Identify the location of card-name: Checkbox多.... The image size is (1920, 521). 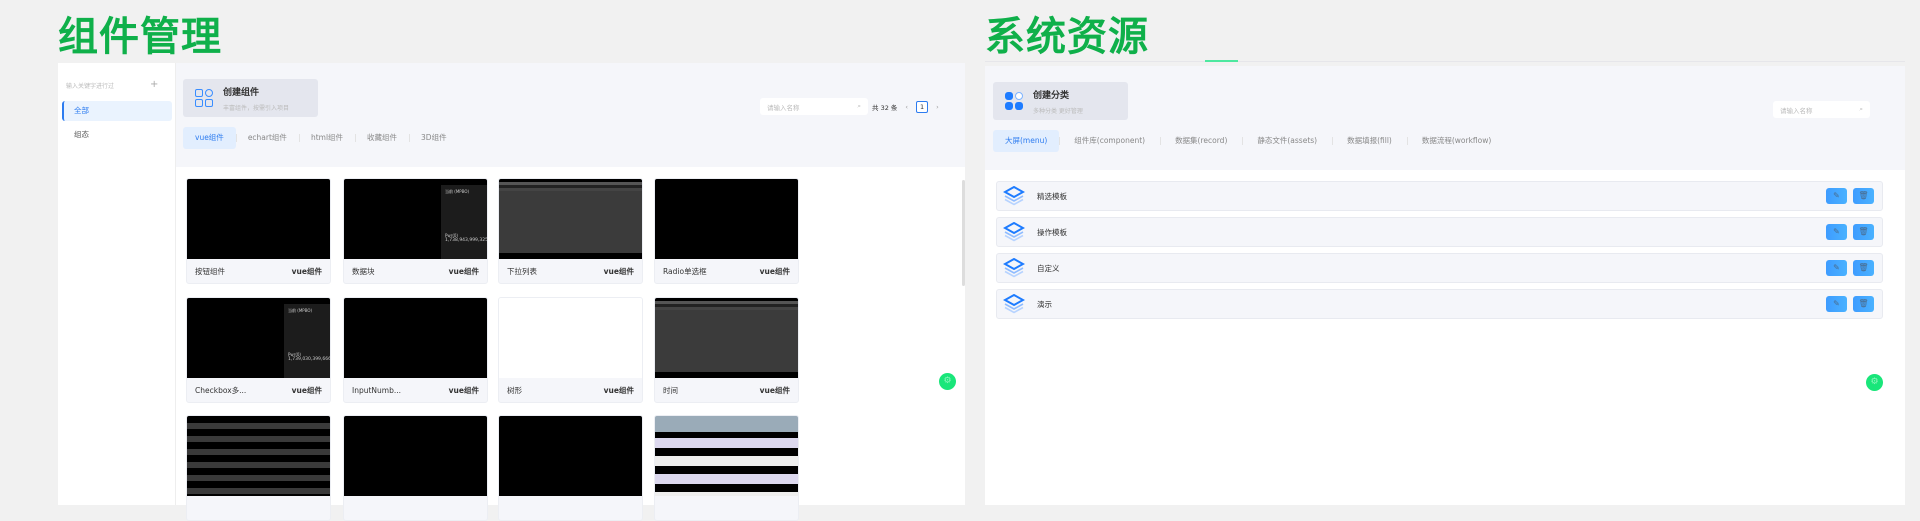
(221, 390).